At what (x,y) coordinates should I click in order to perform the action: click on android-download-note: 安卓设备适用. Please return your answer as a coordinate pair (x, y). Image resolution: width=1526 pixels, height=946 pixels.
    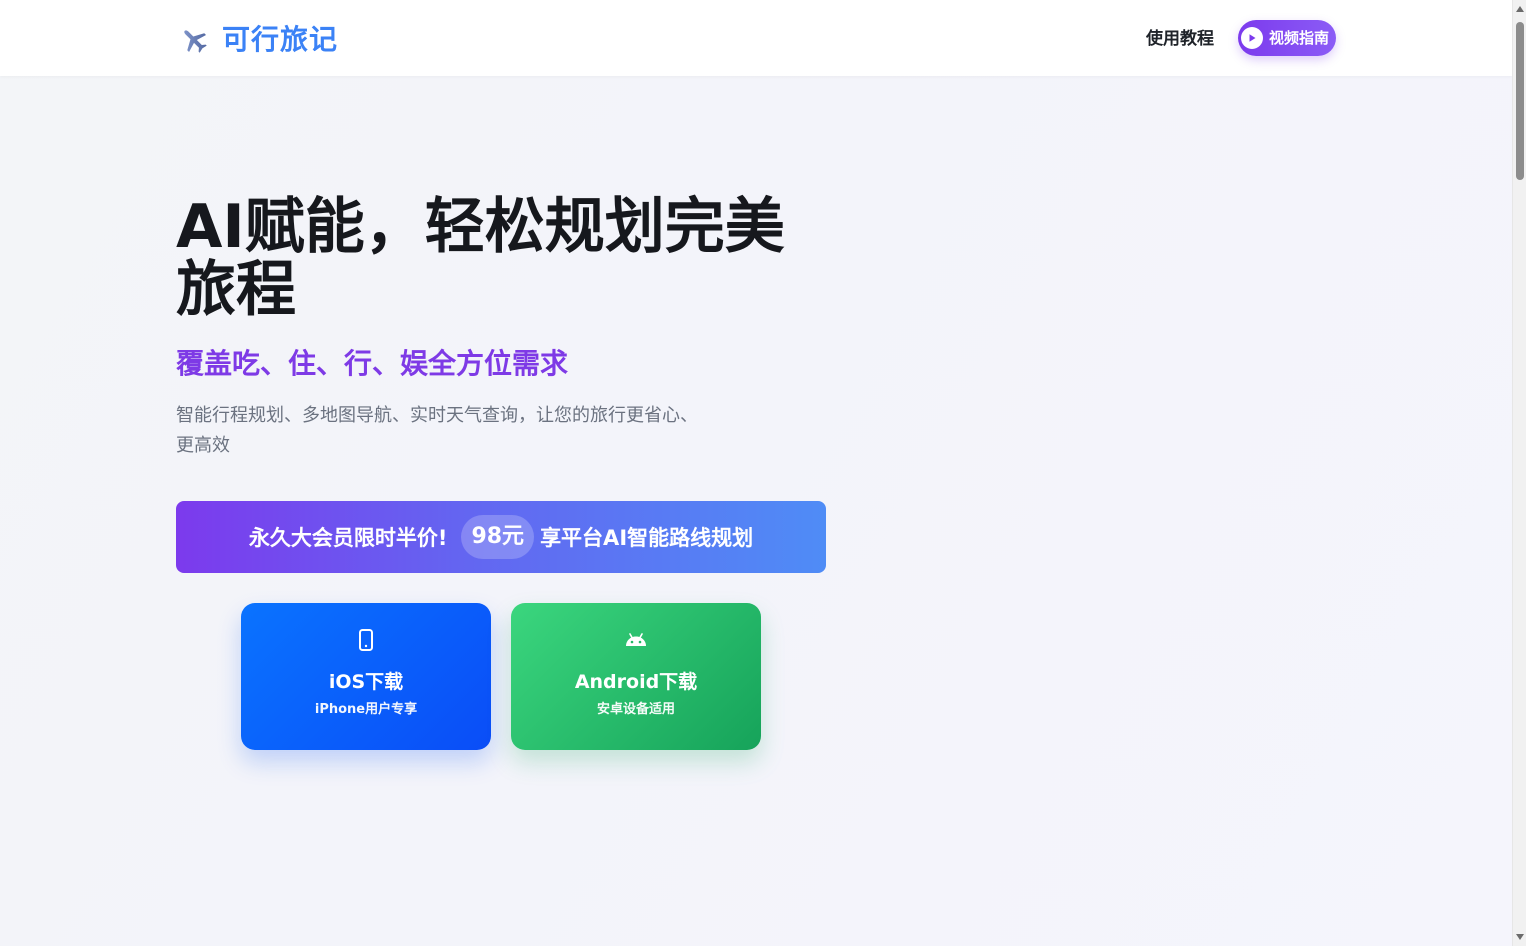
    Looking at the image, I should click on (635, 709).